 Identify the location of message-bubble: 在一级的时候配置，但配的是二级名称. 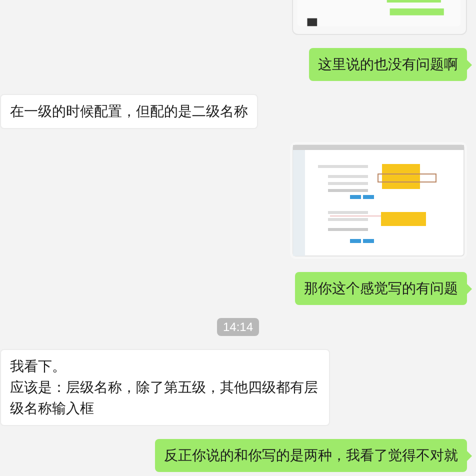
(129, 111).